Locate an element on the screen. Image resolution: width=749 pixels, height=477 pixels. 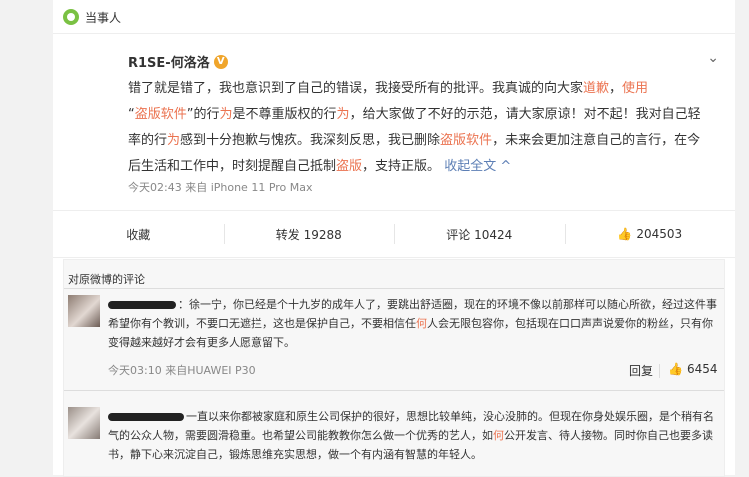
like-count: 204503 is located at coordinates (659, 234).